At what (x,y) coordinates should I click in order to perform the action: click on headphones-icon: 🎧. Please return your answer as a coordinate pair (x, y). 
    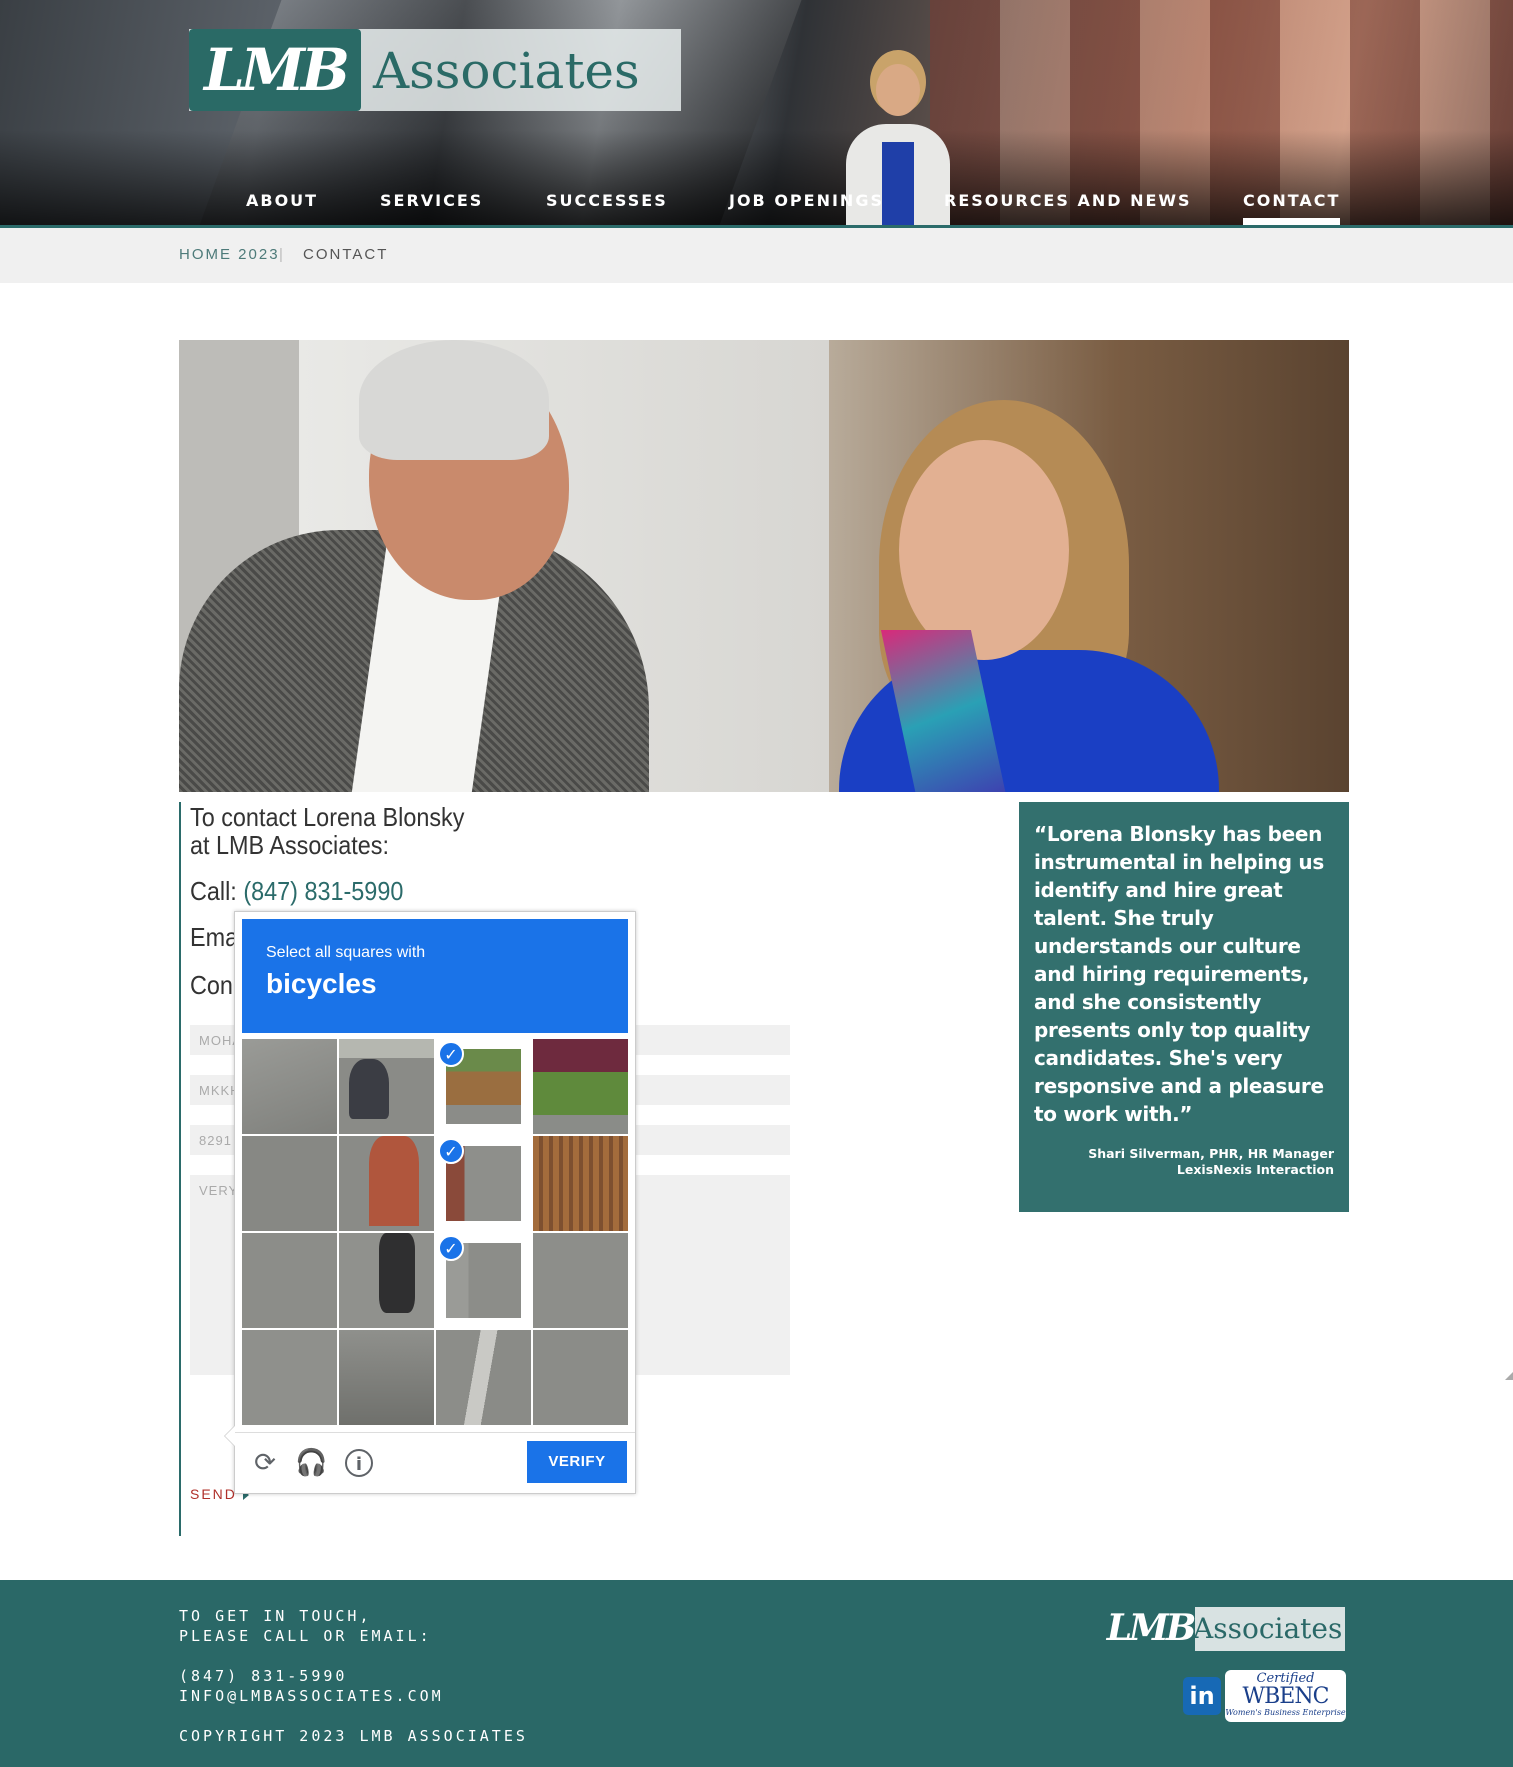
    Looking at the image, I should click on (311, 1463).